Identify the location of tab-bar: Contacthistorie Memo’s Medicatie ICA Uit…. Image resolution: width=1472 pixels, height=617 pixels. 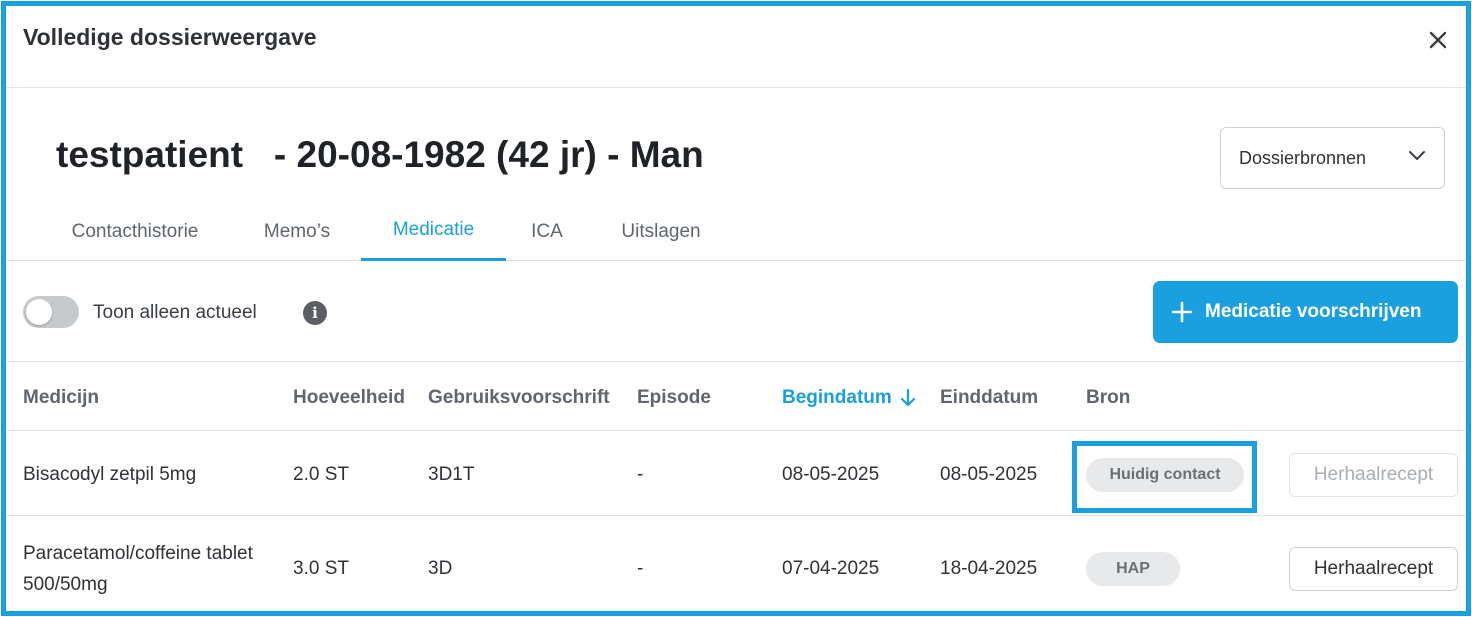
(736, 231).